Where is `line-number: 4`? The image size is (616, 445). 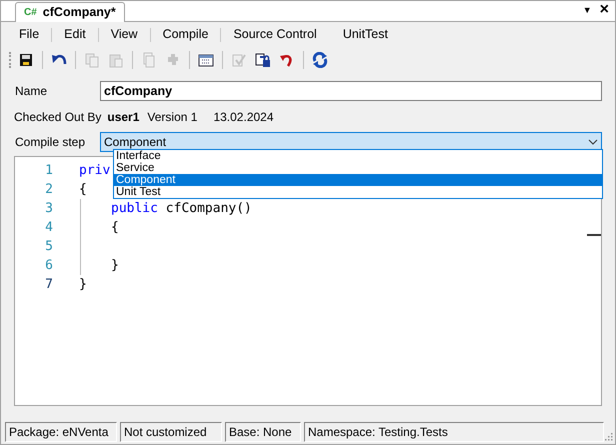
line-number: 4 is located at coordinates (48, 227).